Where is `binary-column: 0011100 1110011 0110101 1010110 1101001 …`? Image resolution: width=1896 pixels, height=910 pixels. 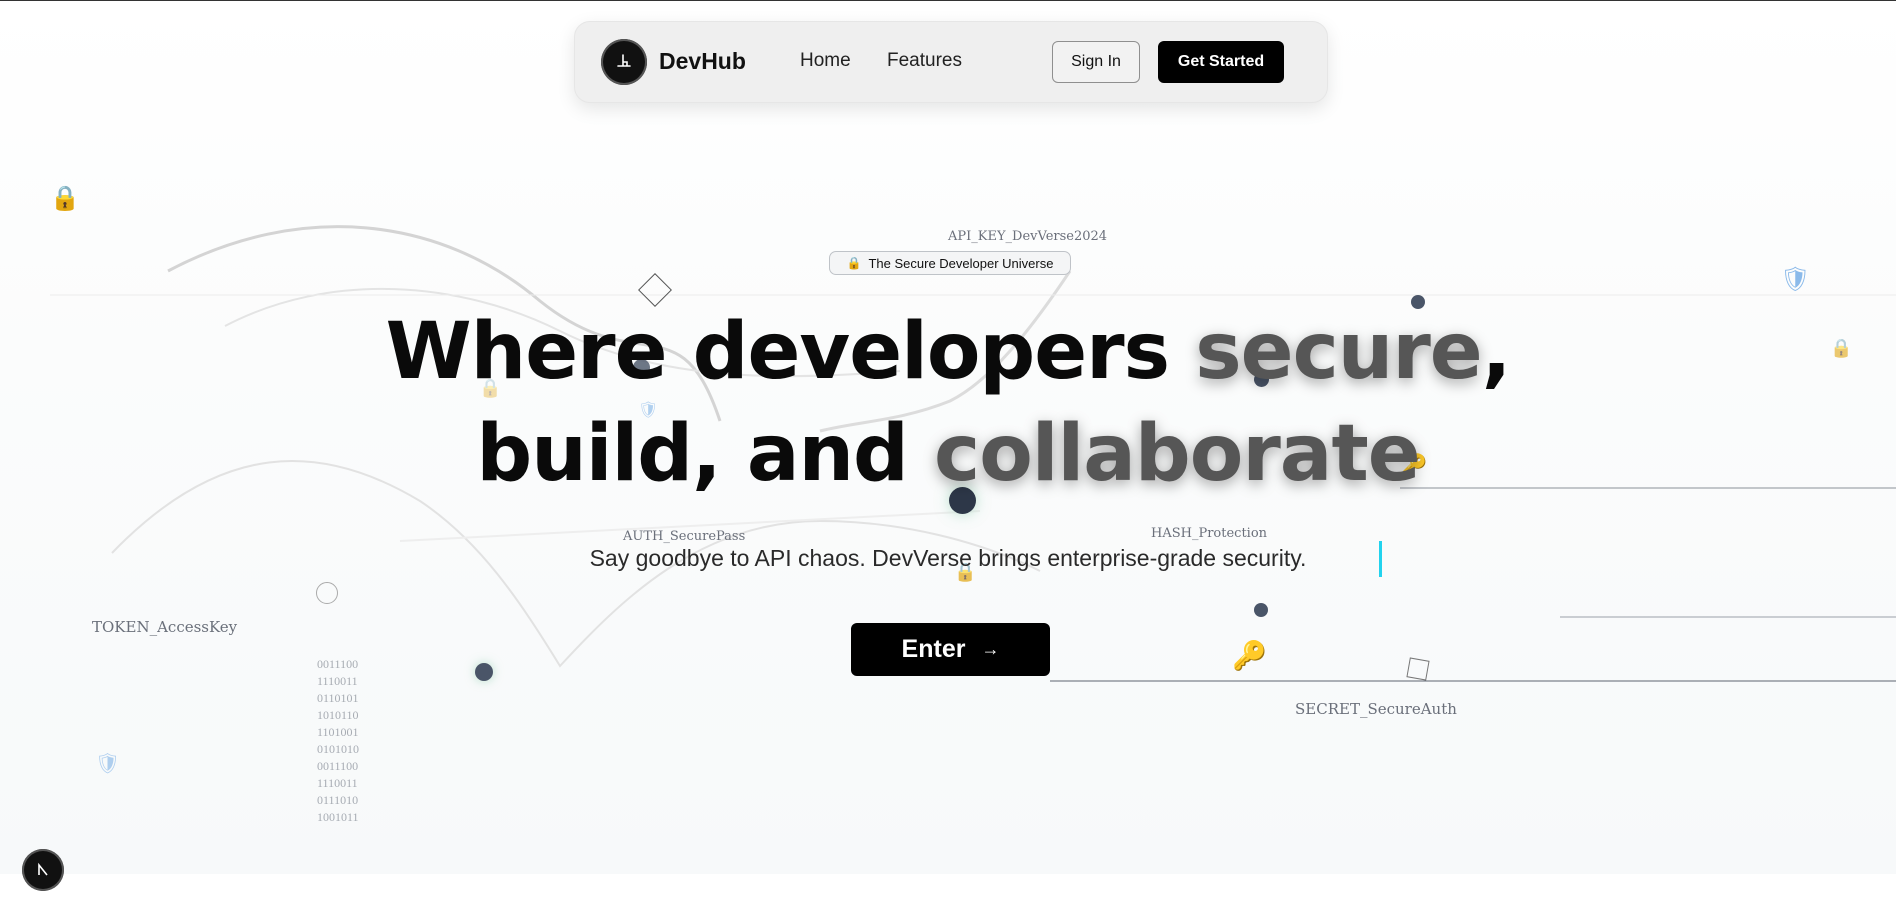
binary-column: 0011100 1110011 0110101 1010110 1101001 … is located at coordinates (338, 741).